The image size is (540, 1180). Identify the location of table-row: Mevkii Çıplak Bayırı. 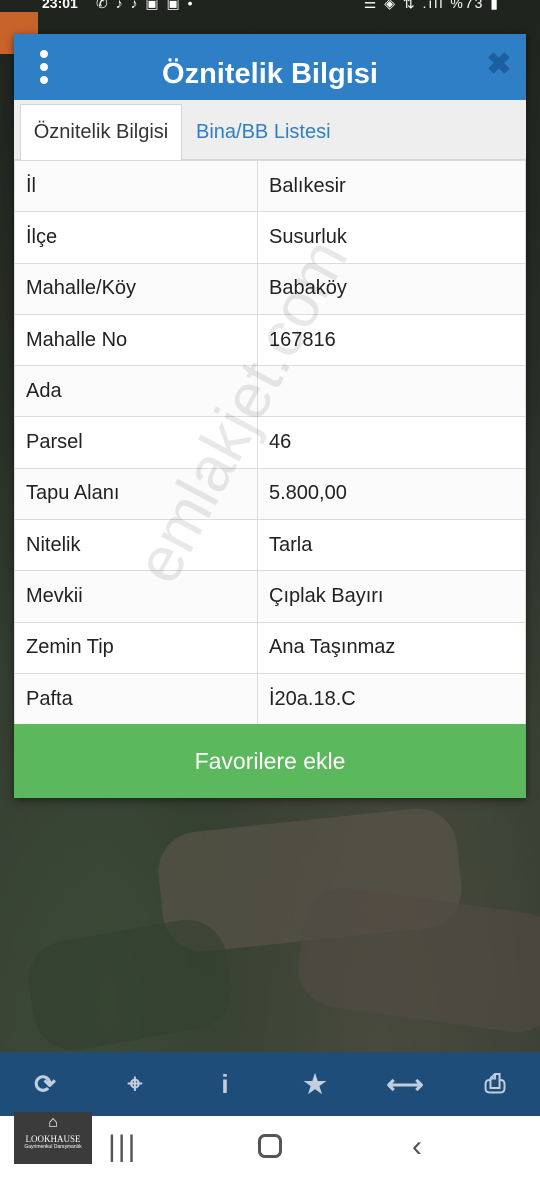
(270, 596).